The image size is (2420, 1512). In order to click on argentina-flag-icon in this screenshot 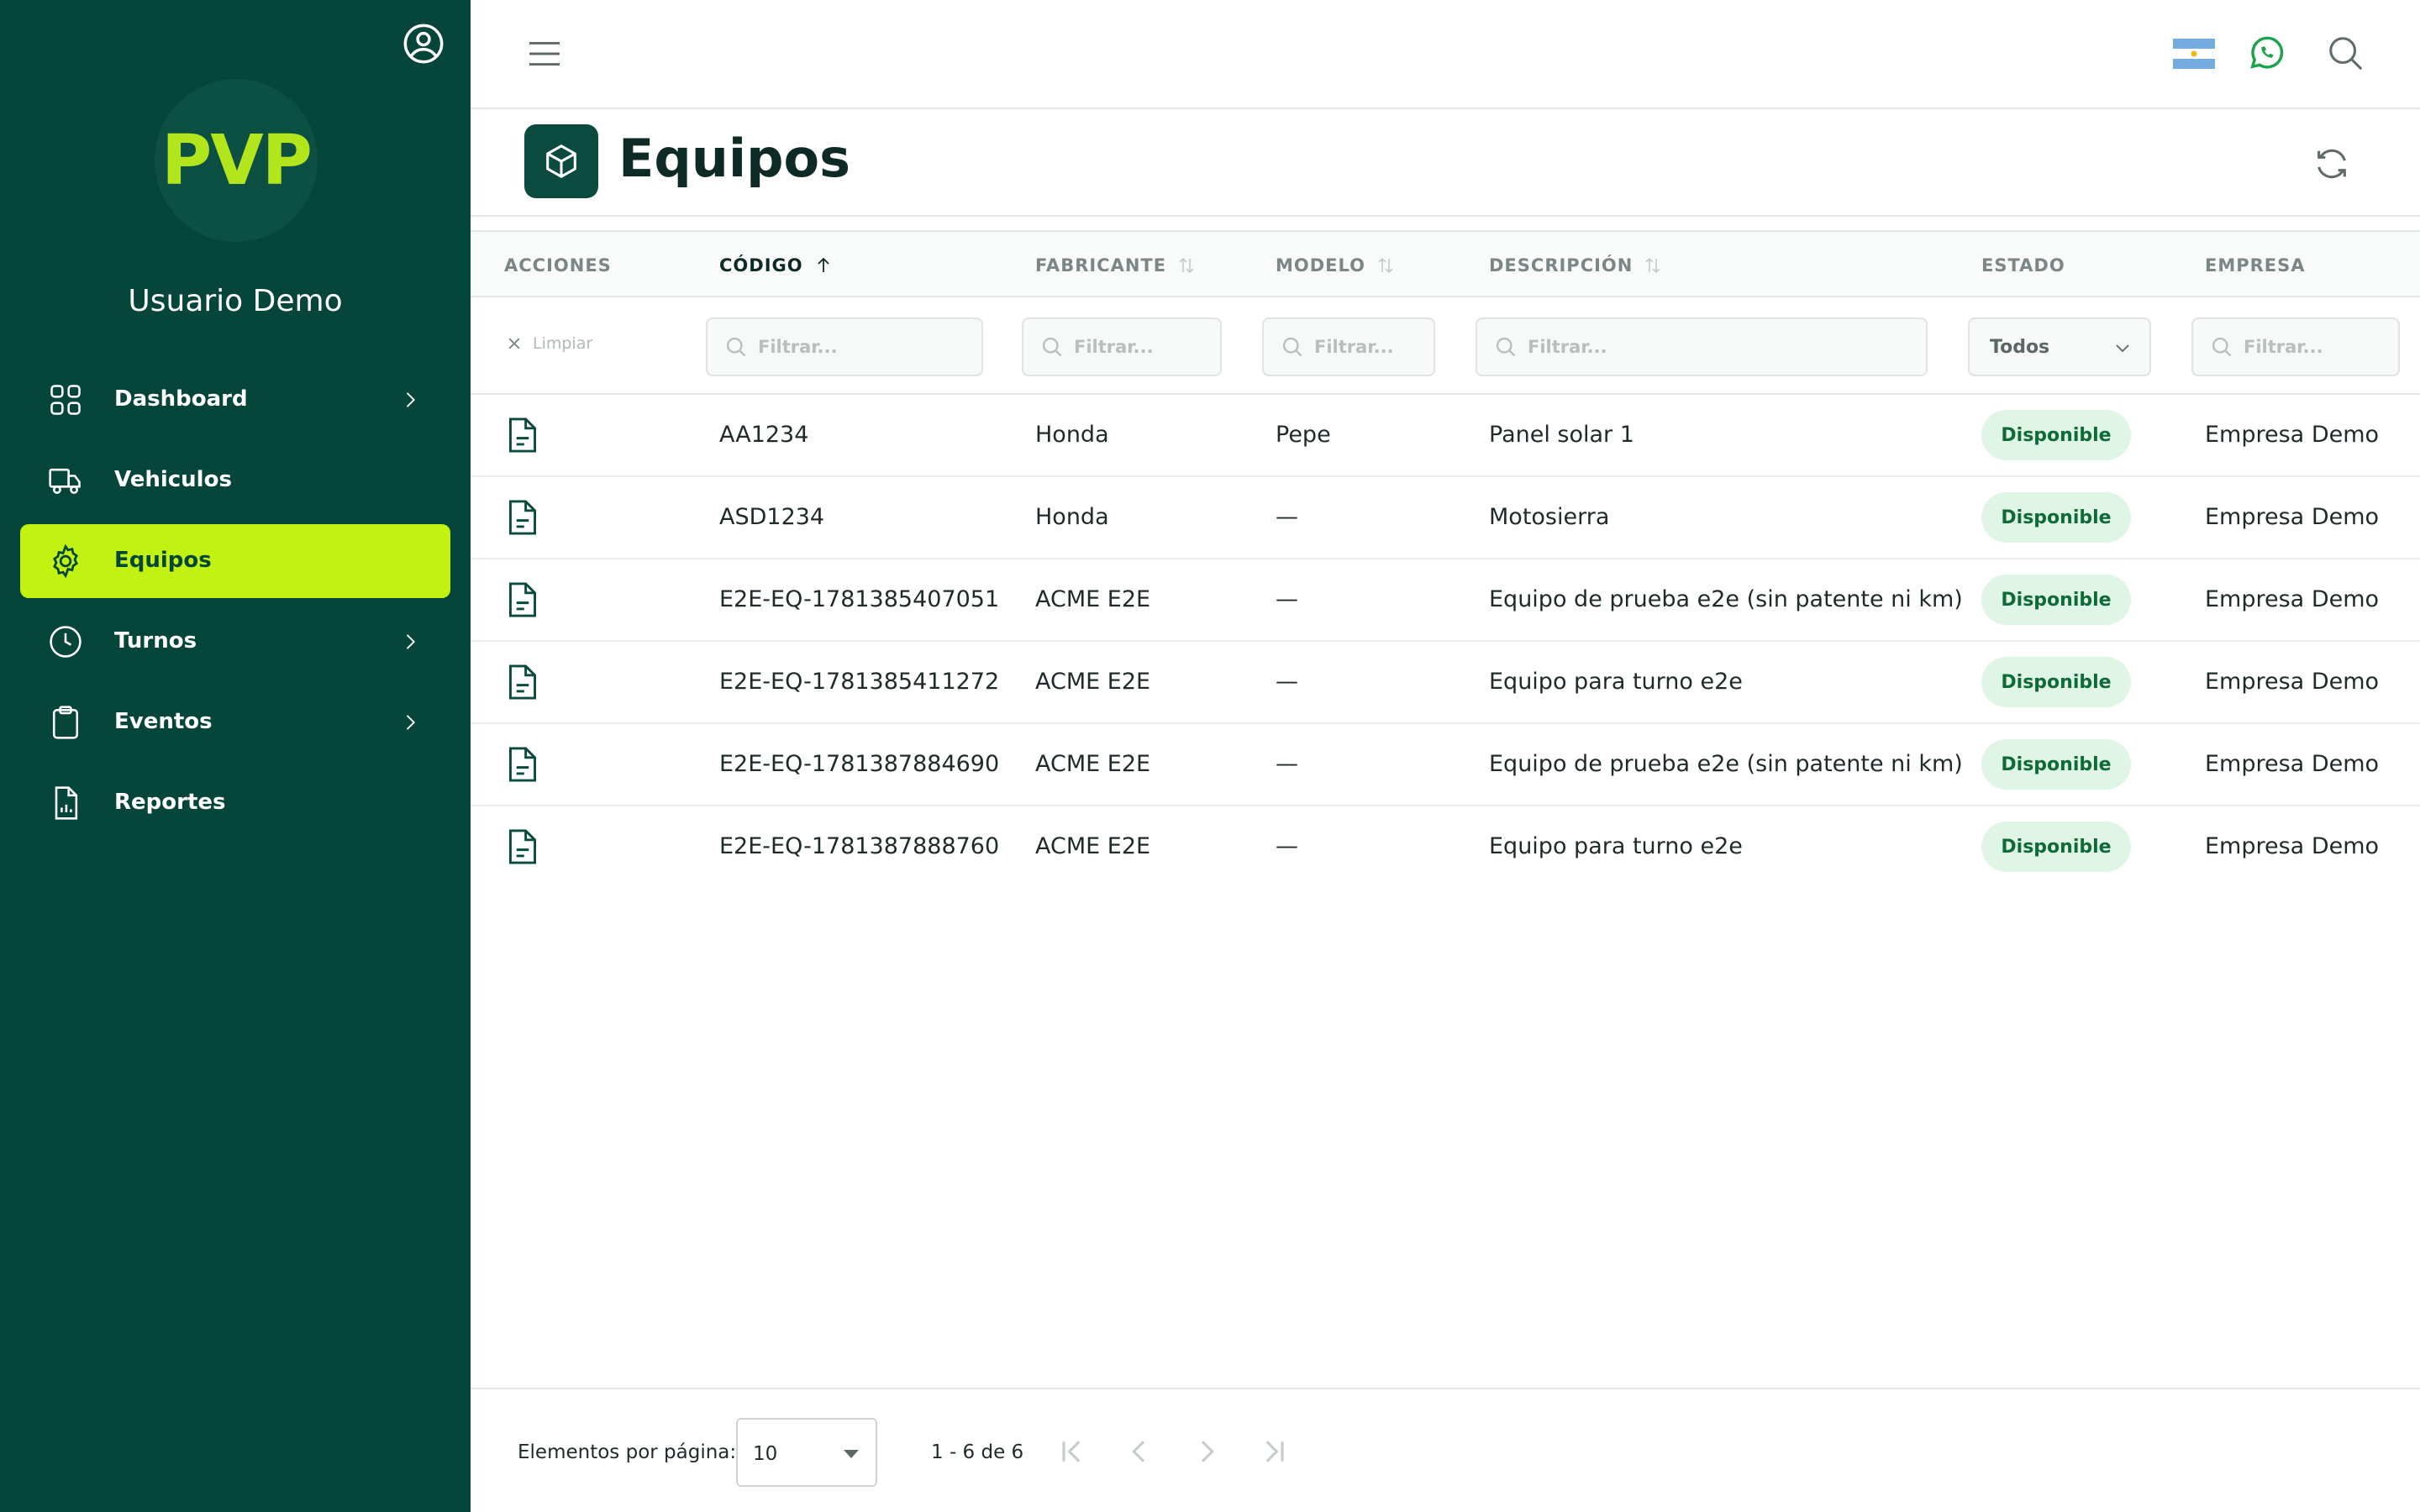, I will do `click(2194, 54)`.